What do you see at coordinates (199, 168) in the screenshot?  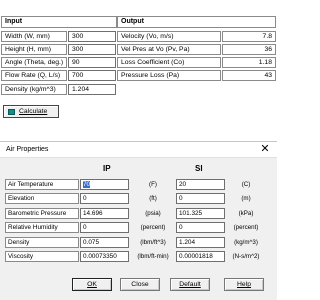 I see `si-column-header: SI` at bounding box center [199, 168].